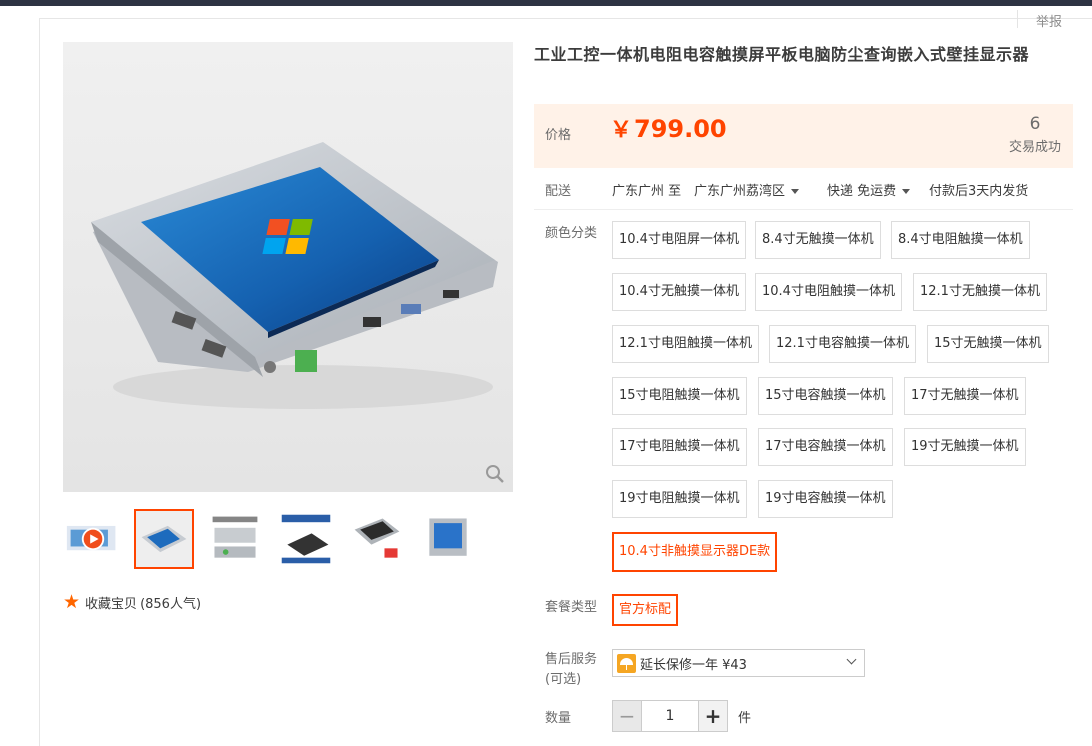 This screenshot has height=746, width=1092. I want to click on after-sales-label: 售后服务 (可选), so click(571, 670).